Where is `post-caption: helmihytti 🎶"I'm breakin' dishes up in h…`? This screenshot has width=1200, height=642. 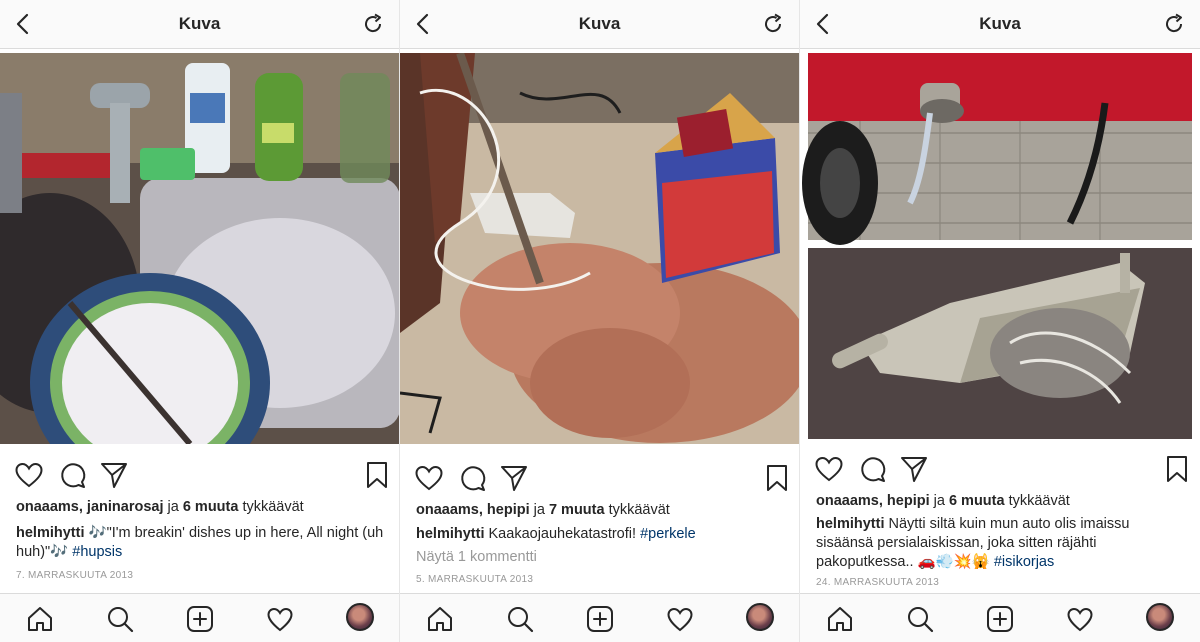 post-caption: helmihytti 🎶"I'm breakin' dishes up in h… is located at coordinates (200, 543).